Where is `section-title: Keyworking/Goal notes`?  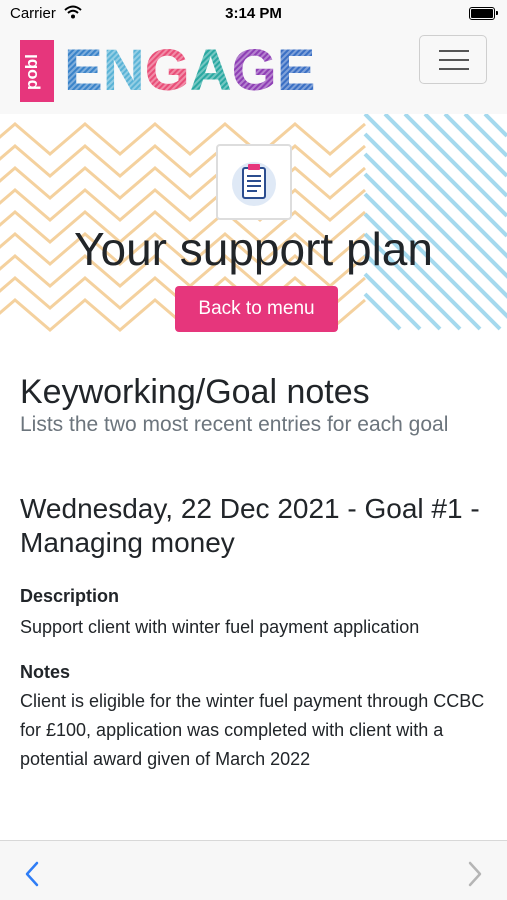 section-title: Keyworking/Goal notes is located at coordinates (195, 392).